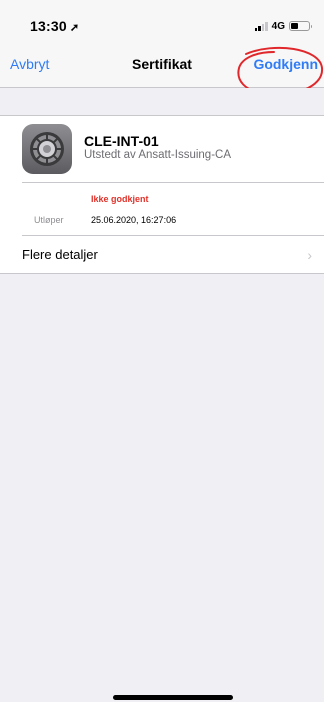  Describe the element at coordinates (285, 64) in the screenshot. I see `approve-button: Godkjenn` at that location.